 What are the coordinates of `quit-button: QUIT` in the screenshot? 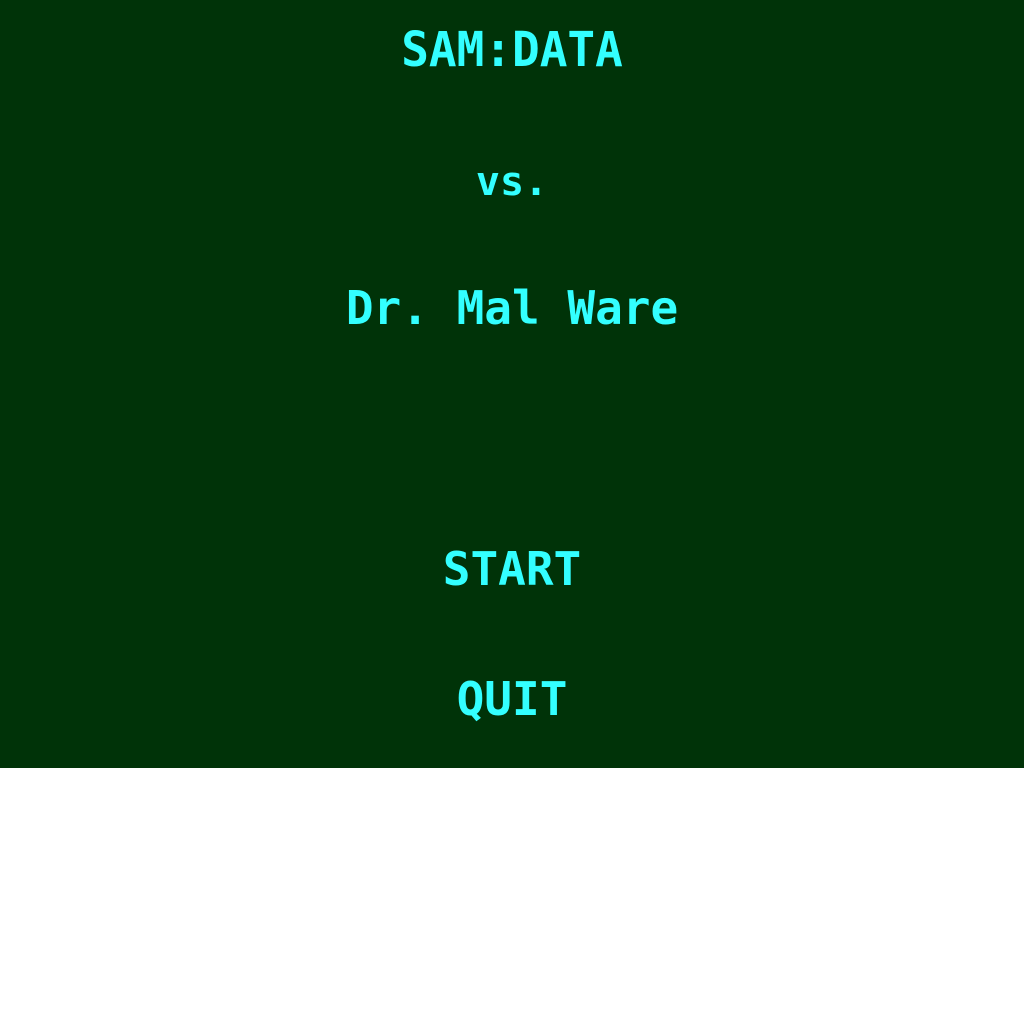 It's located at (512, 699).